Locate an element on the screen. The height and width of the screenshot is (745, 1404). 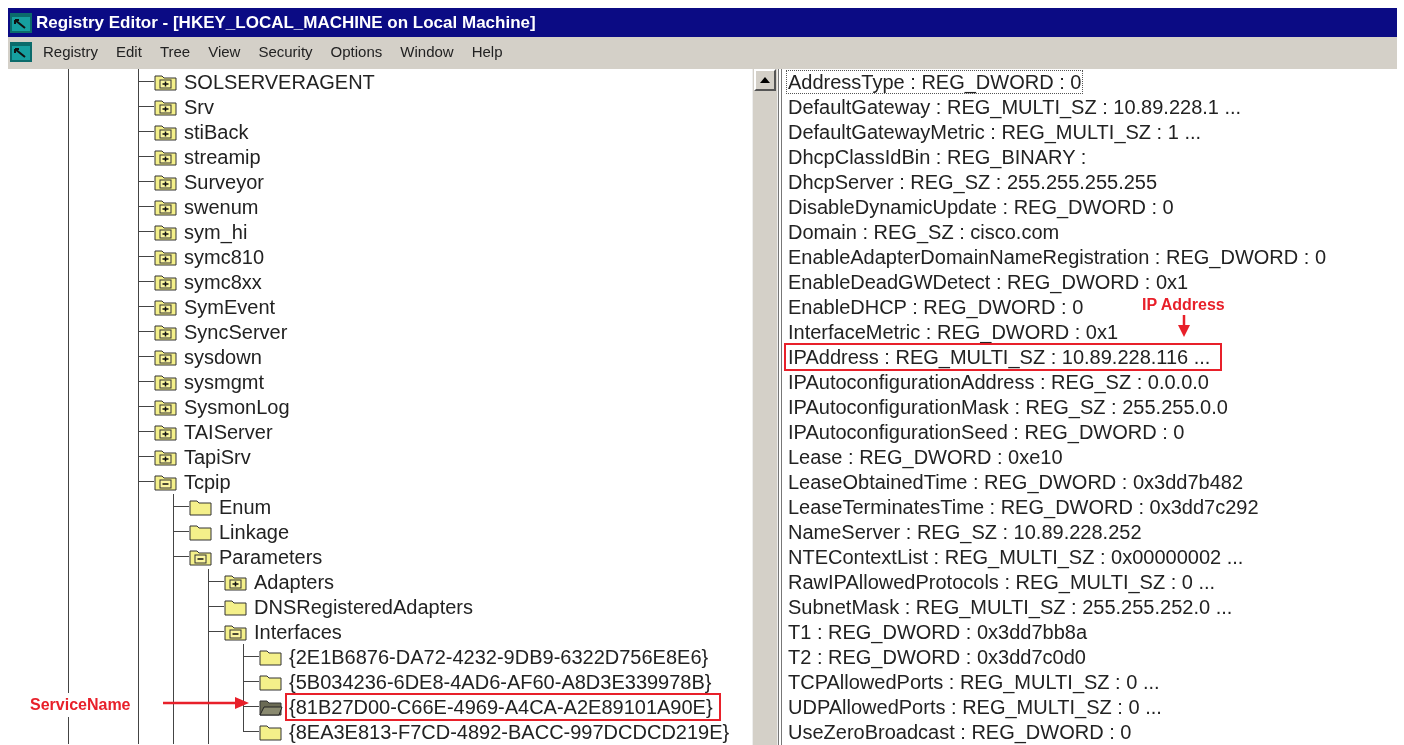
registry-value: DhcpClassIdBin : REG_BINARY : is located at coordinates (937, 156).